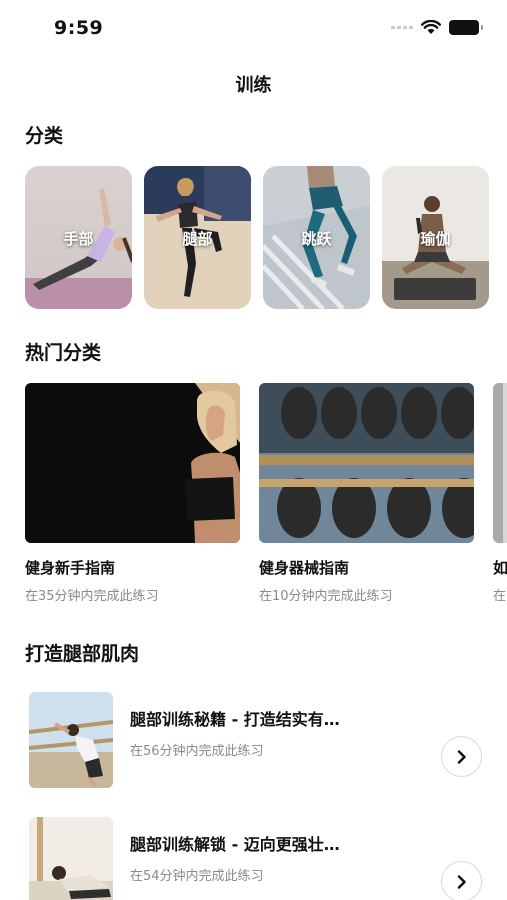 The image size is (507, 900). Describe the element at coordinates (431, 27) in the screenshot. I see `wifi-icon` at that location.